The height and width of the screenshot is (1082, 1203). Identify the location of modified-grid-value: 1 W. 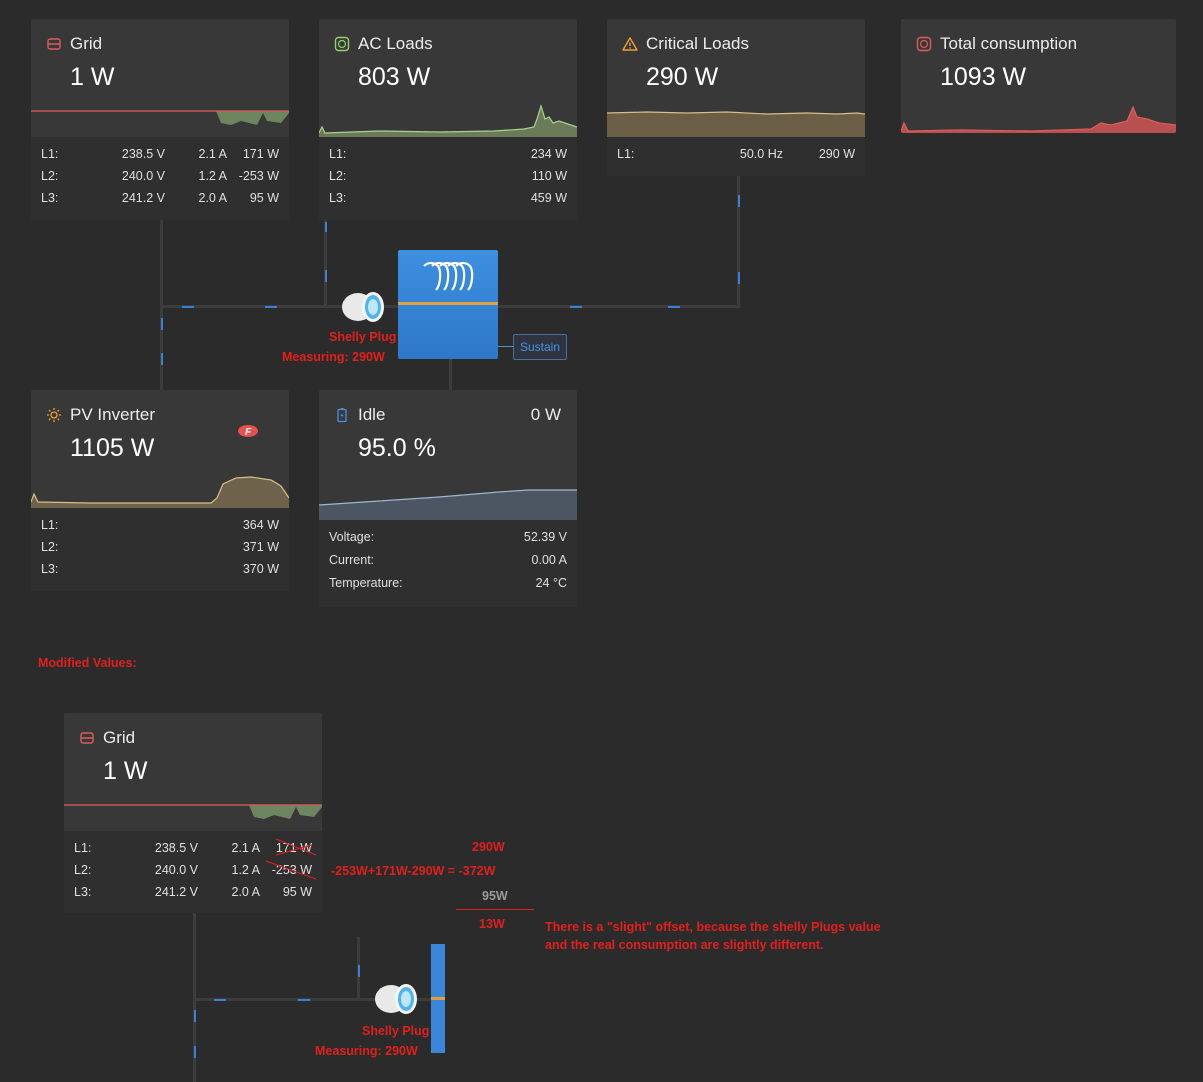
(125, 771).